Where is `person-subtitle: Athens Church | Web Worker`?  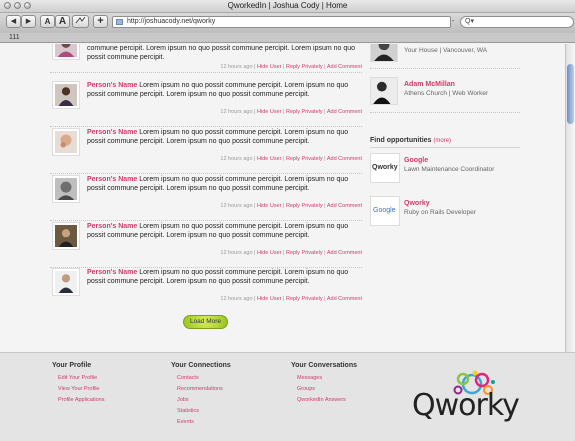
person-subtitle: Athens Church | Web Worker is located at coordinates (446, 93).